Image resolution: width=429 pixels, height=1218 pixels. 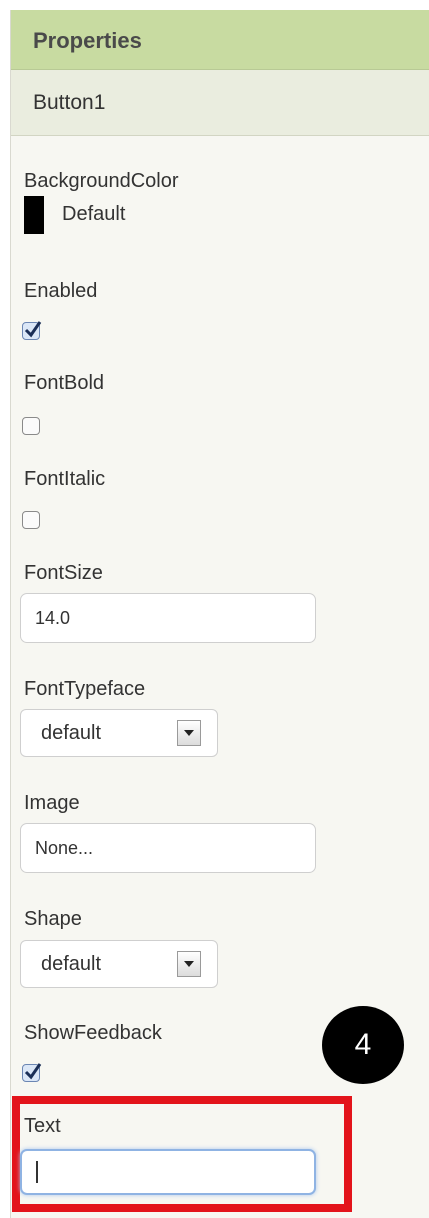 I want to click on show-feedback-checkbox, so click(x=32, y=1072).